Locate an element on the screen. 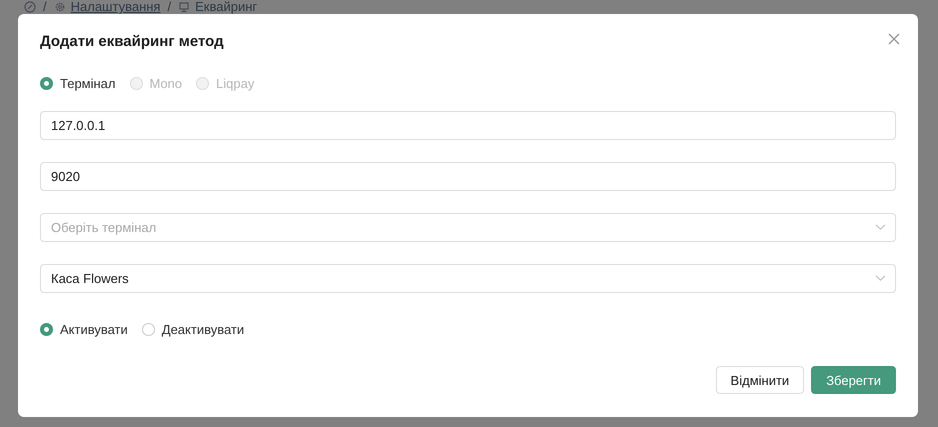 The width and height of the screenshot is (938, 427). input-field: 127.0.0.1 is located at coordinates (468, 125).